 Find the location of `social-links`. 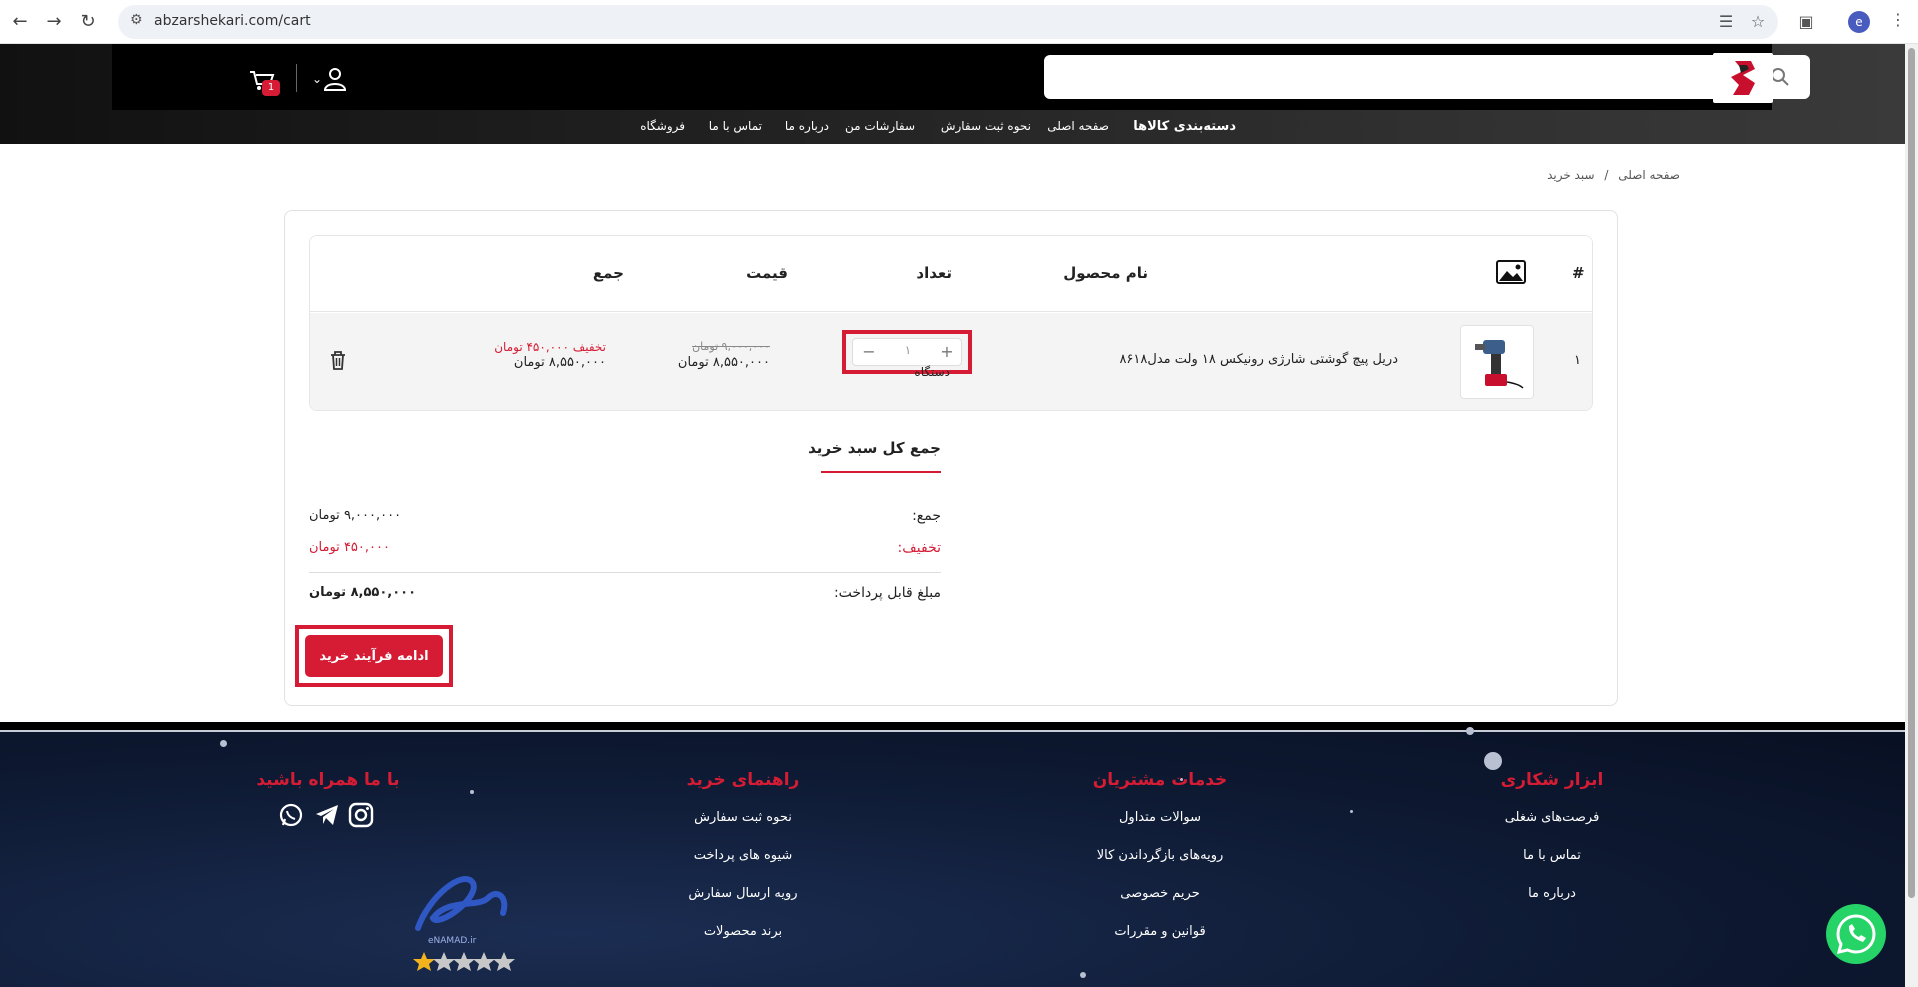

social-links is located at coordinates (328, 816).